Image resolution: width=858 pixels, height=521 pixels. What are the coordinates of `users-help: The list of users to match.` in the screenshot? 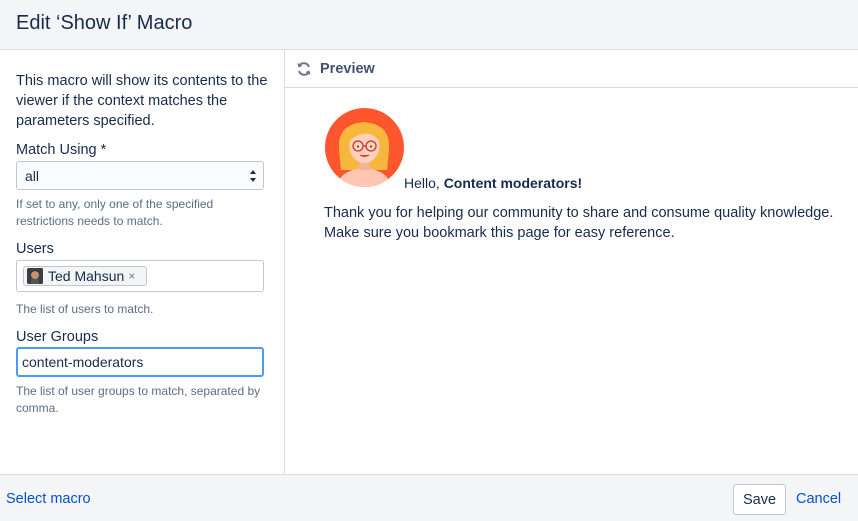 It's located at (85, 309).